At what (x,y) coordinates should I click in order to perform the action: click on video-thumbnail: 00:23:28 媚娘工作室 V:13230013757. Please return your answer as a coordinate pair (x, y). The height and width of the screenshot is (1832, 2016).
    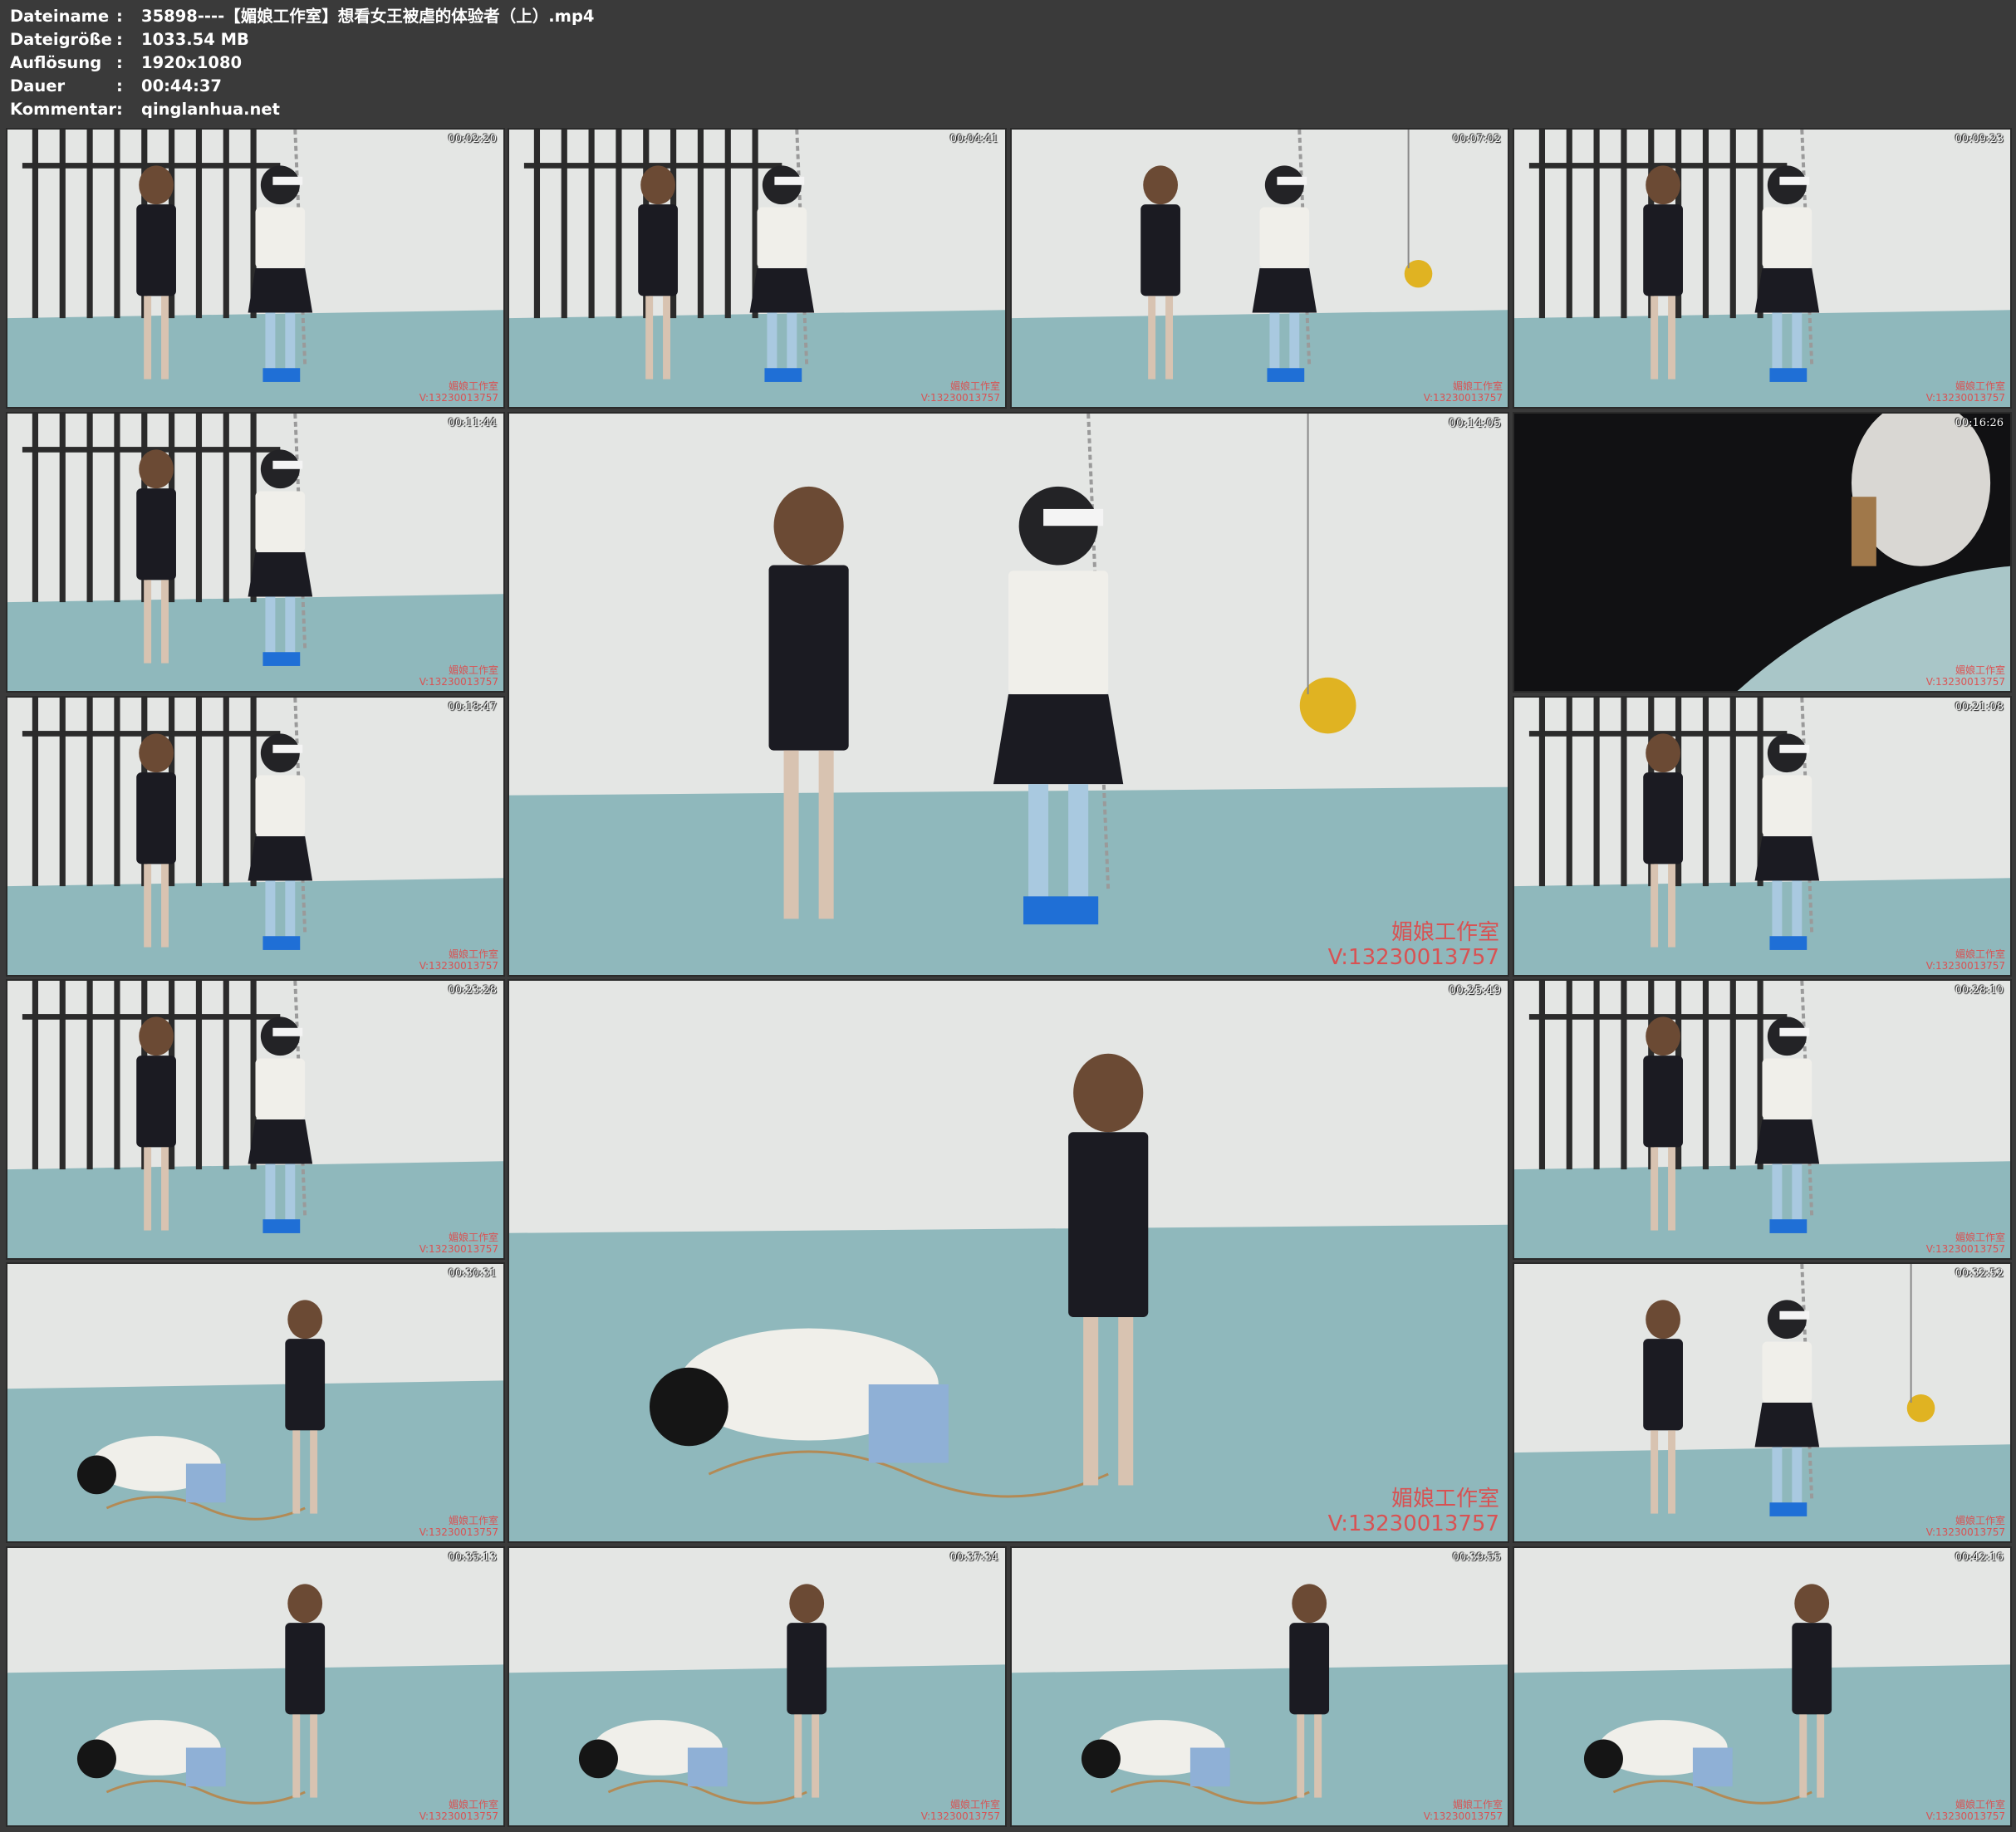
    Looking at the image, I should click on (255, 1119).